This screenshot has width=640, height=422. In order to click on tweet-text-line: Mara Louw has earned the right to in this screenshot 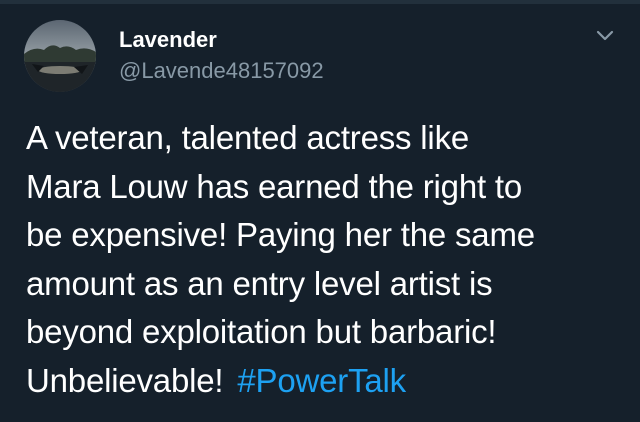, I will do `click(274, 186)`.